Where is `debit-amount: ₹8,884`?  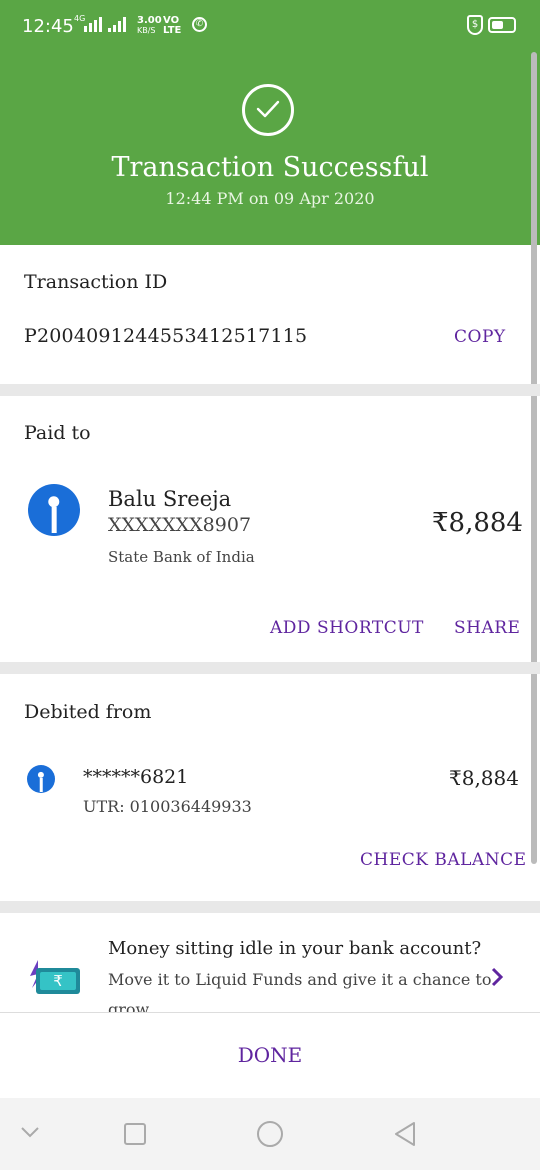
debit-amount: ₹8,884 is located at coordinates (484, 778).